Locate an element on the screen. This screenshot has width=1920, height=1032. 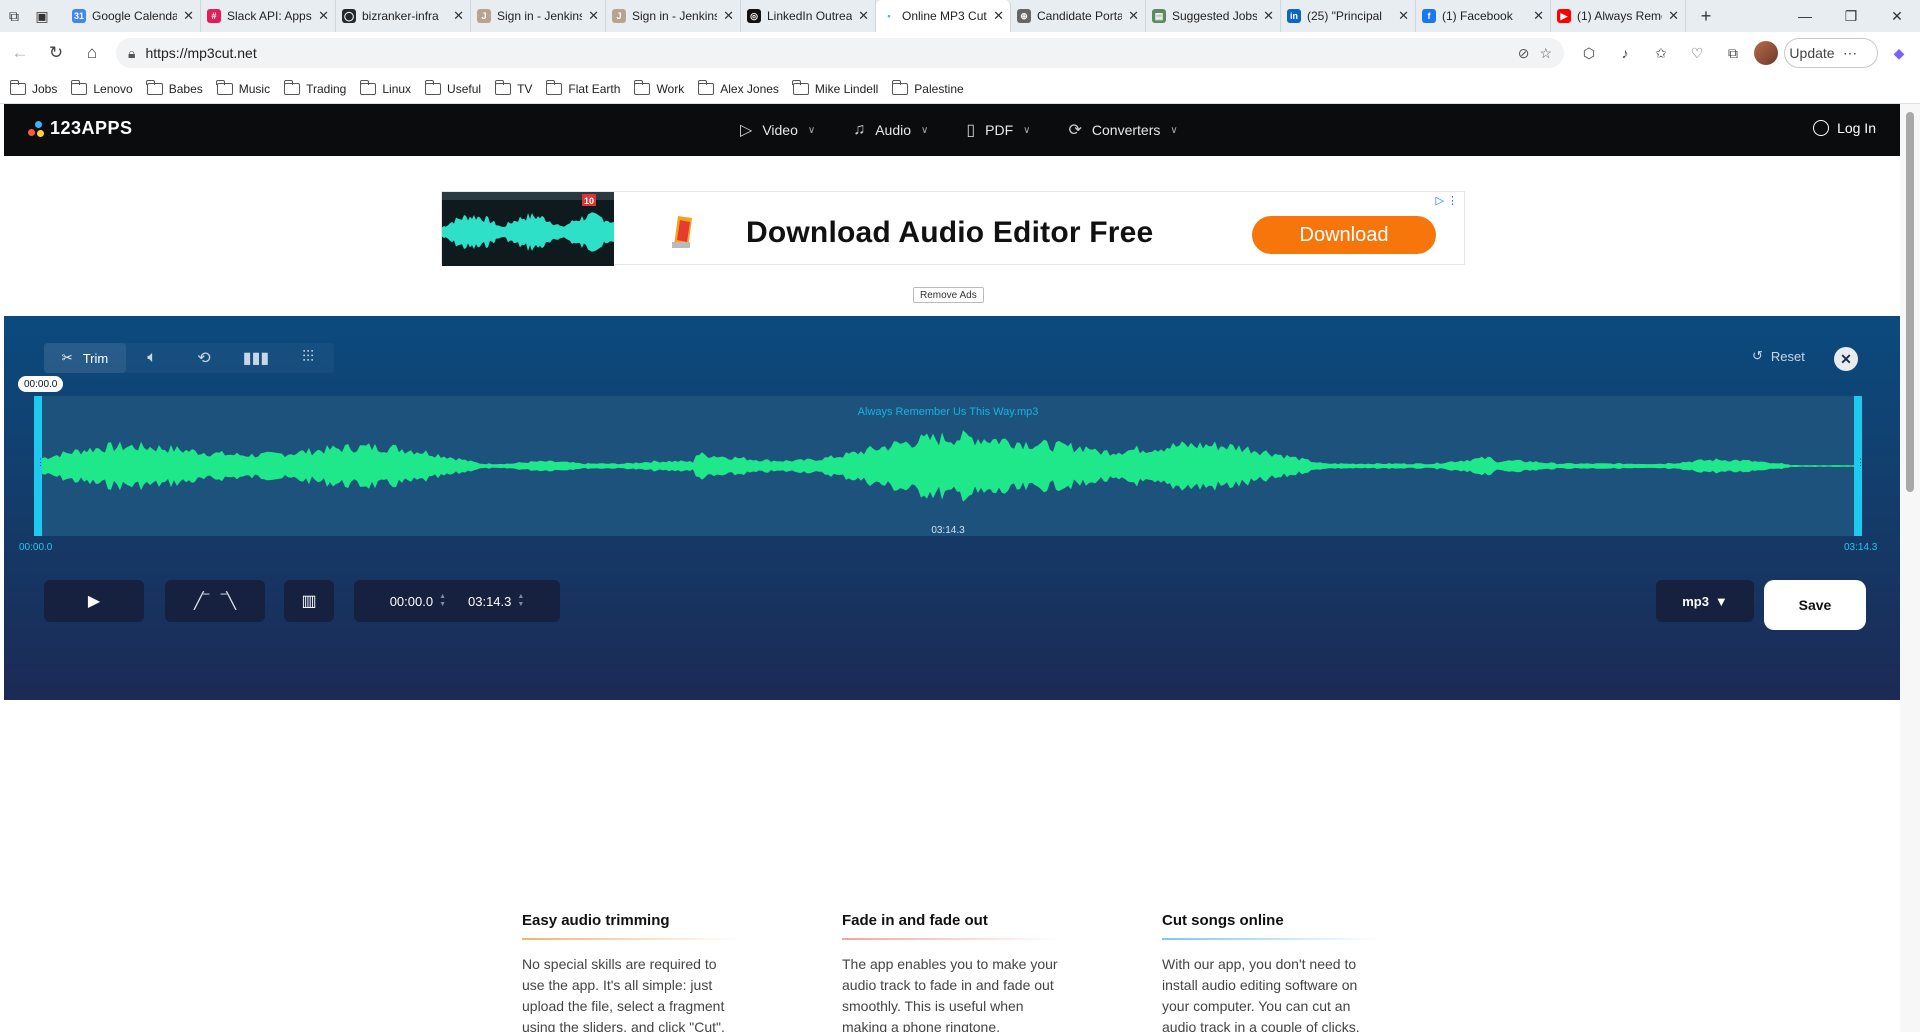
favorites-icon: ✩ is located at coordinates (1661, 53).